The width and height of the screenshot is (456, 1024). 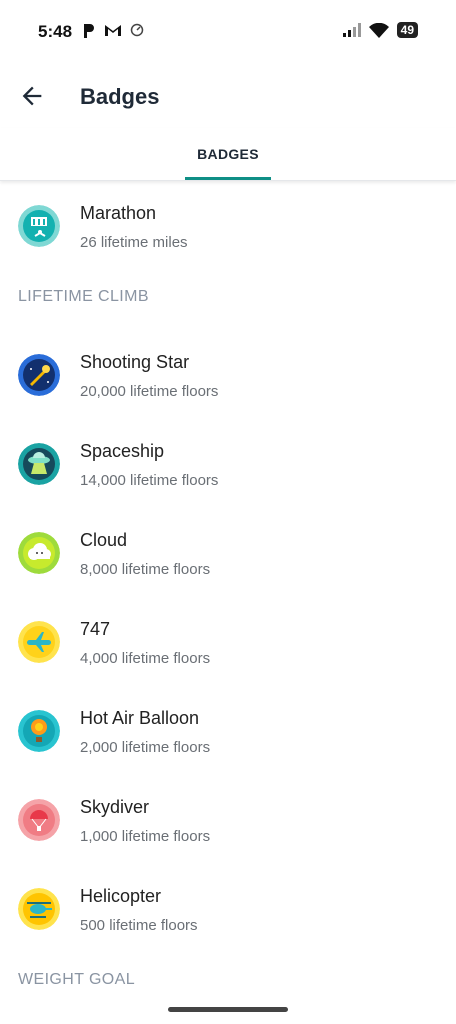 What do you see at coordinates (115, 807) in the screenshot?
I see `badge-name: Skydiver` at bounding box center [115, 807].